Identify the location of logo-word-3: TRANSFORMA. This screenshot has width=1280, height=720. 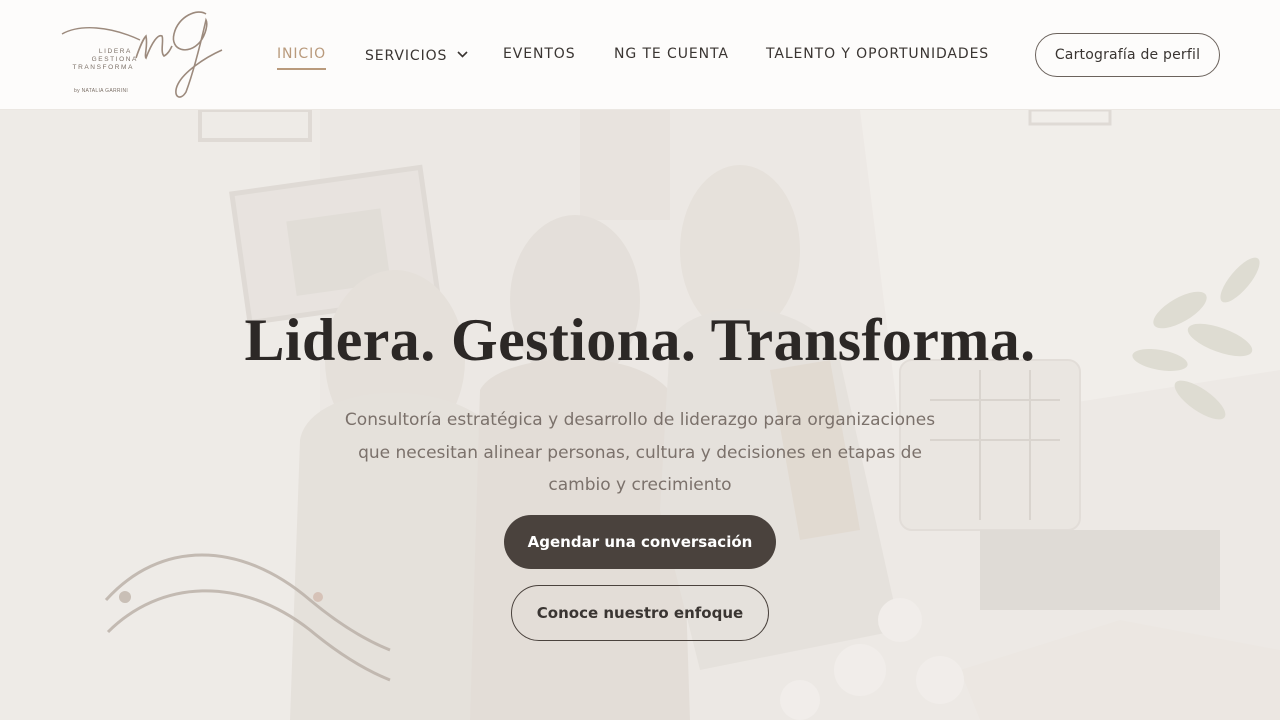
(103, 67).